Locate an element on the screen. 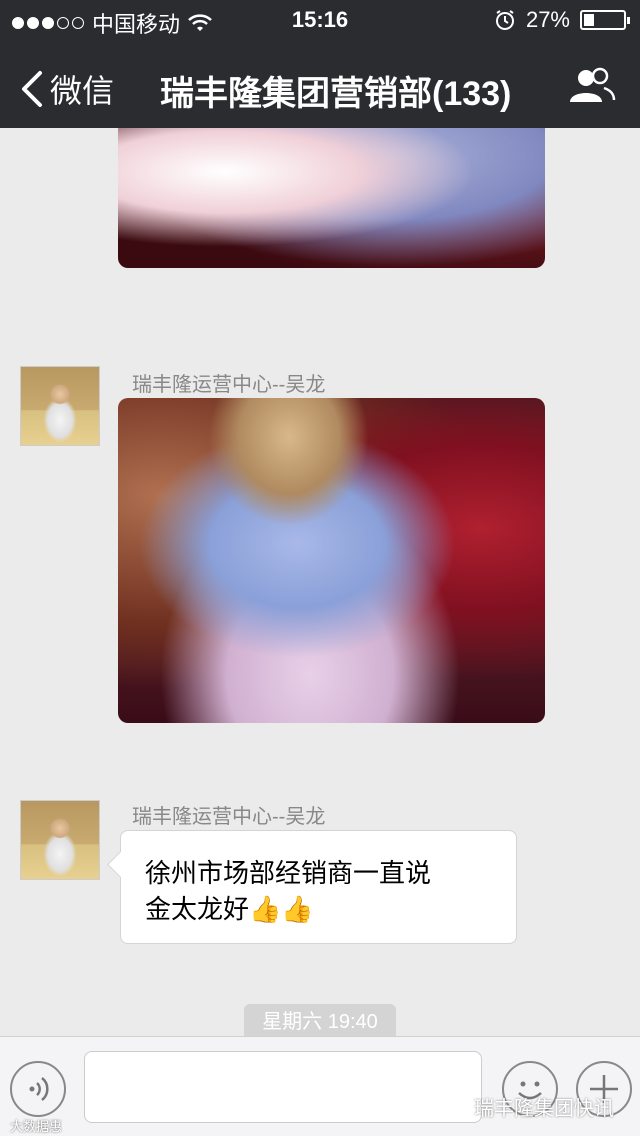 The height and width of the screenshot is (1136, 640). status-bar: 中国移动 15:16 27% is located at coordinates (320, 20).